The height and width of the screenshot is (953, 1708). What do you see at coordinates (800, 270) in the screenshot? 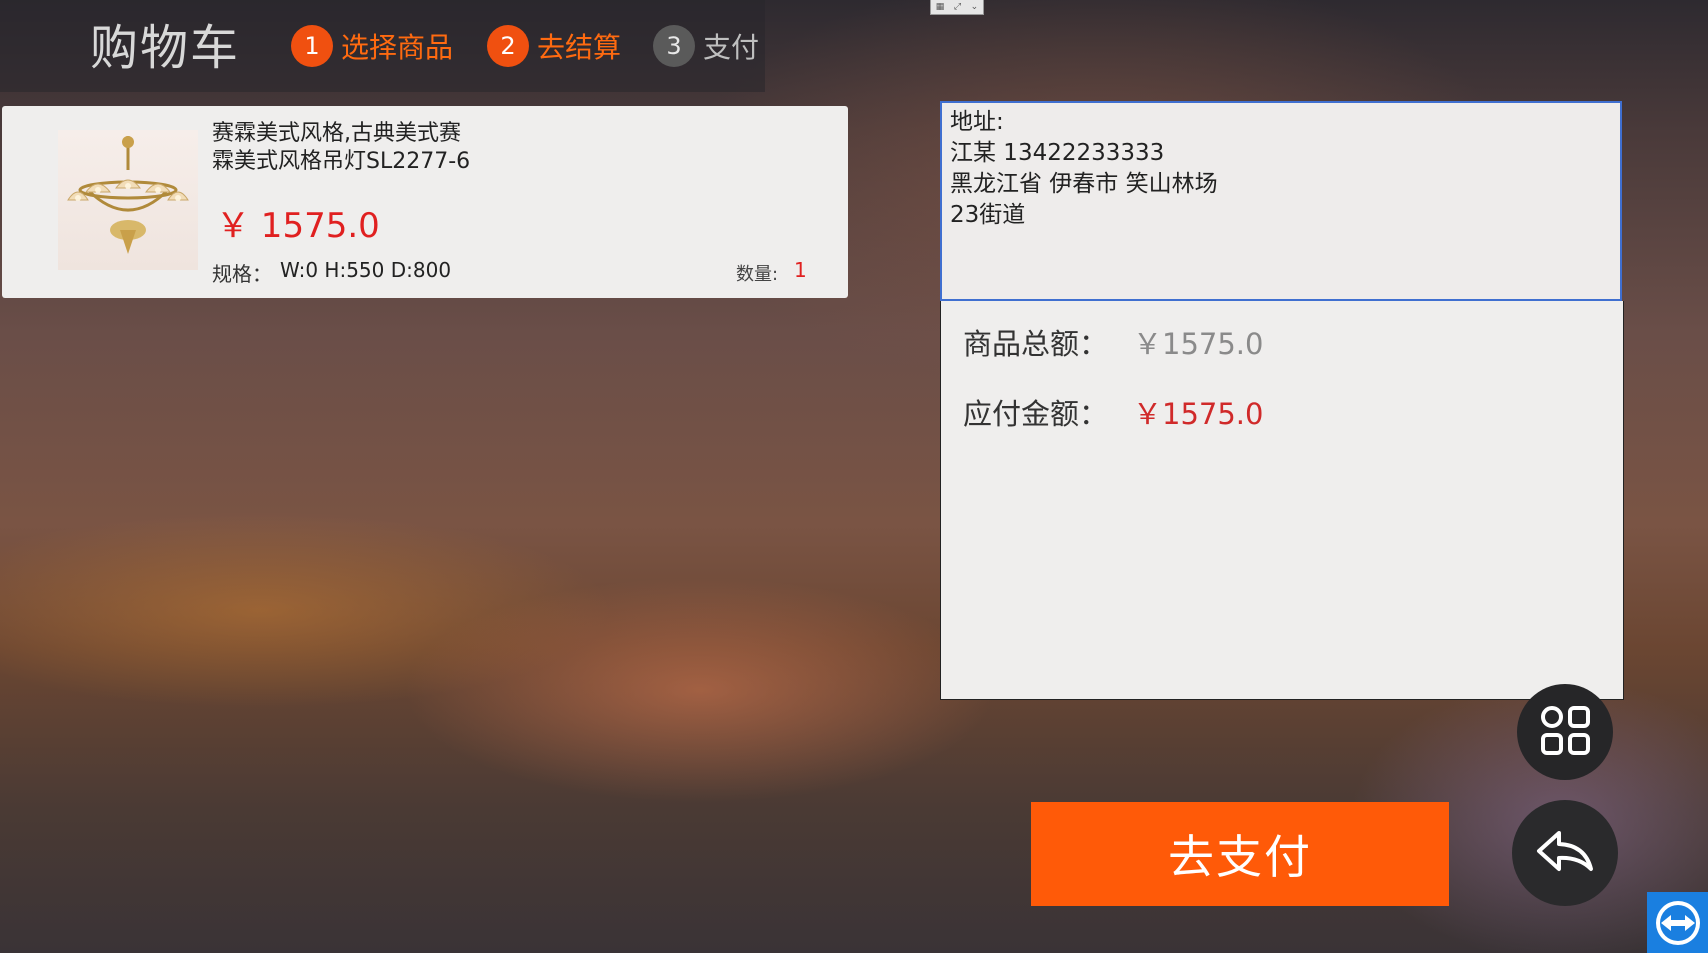
I see `quantity-value: 1` at bounding box center [800, 270].